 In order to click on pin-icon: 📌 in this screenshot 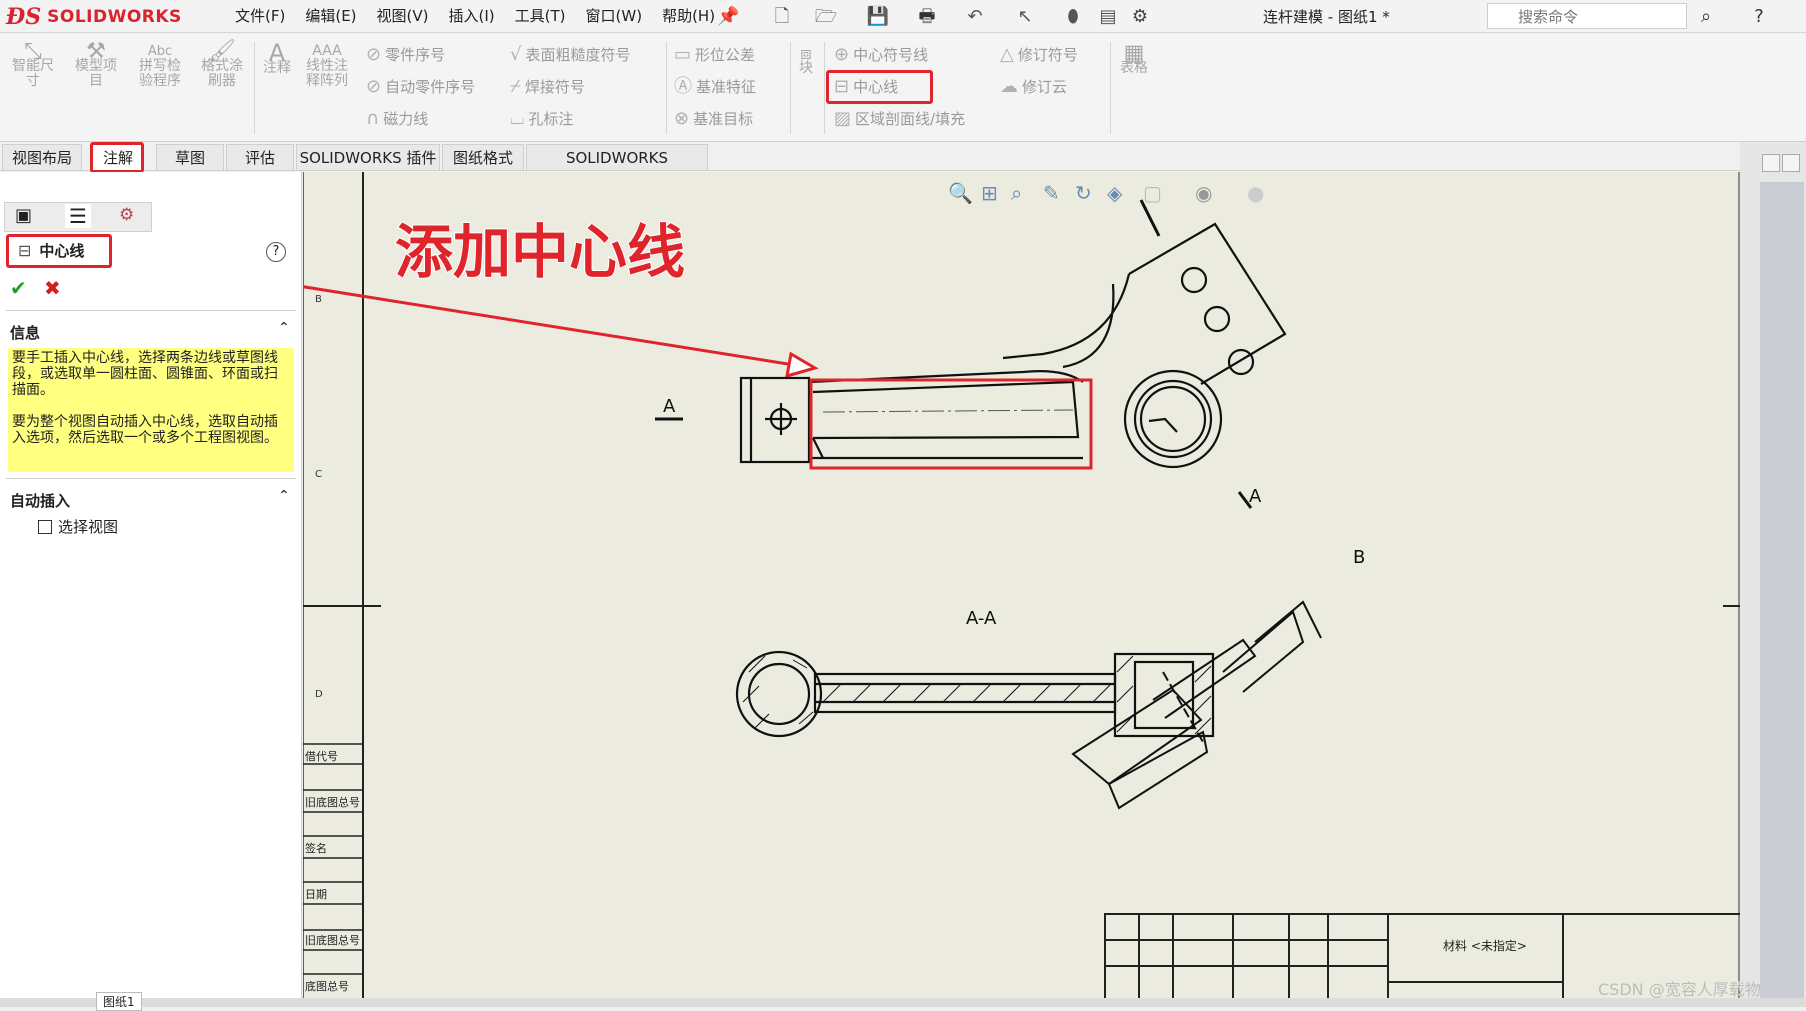, I will do `click(728, 17)`.